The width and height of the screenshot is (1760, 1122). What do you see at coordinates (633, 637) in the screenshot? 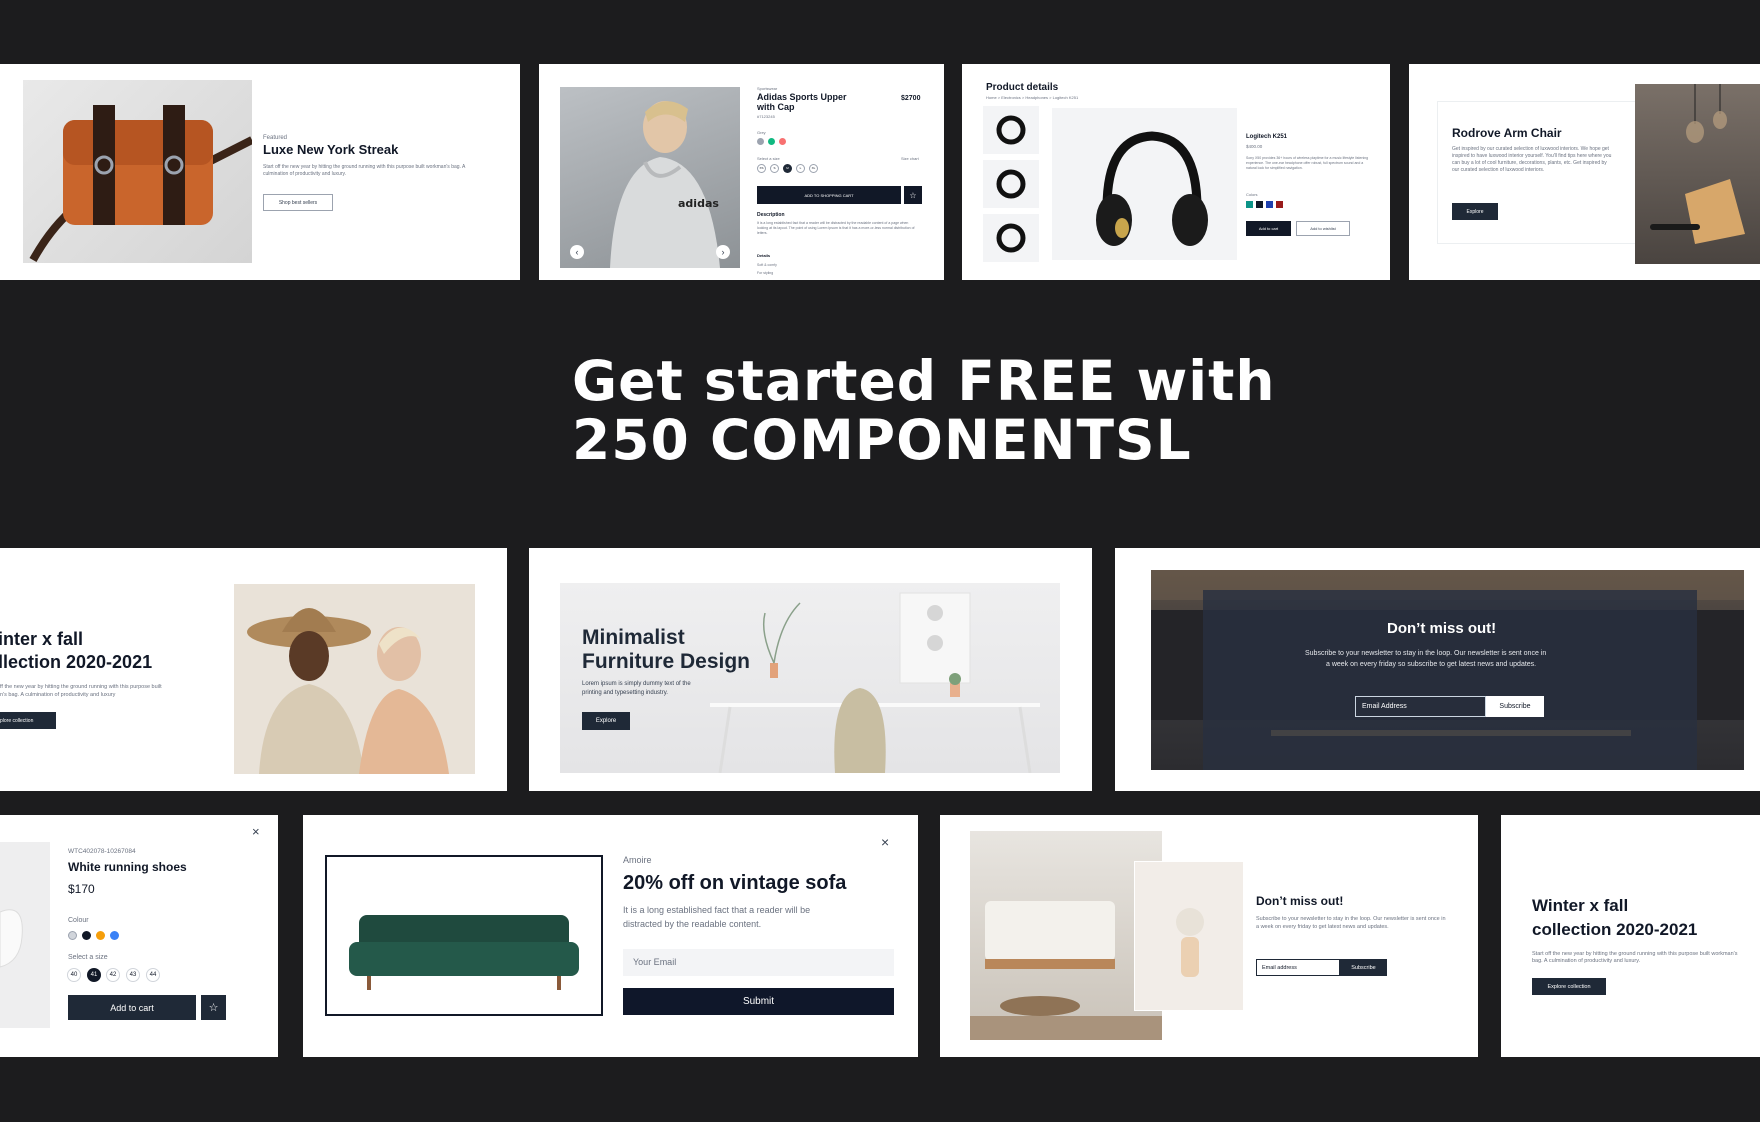
I see `minimal-title-1: Minimalist` at bounding box center [633, 637].